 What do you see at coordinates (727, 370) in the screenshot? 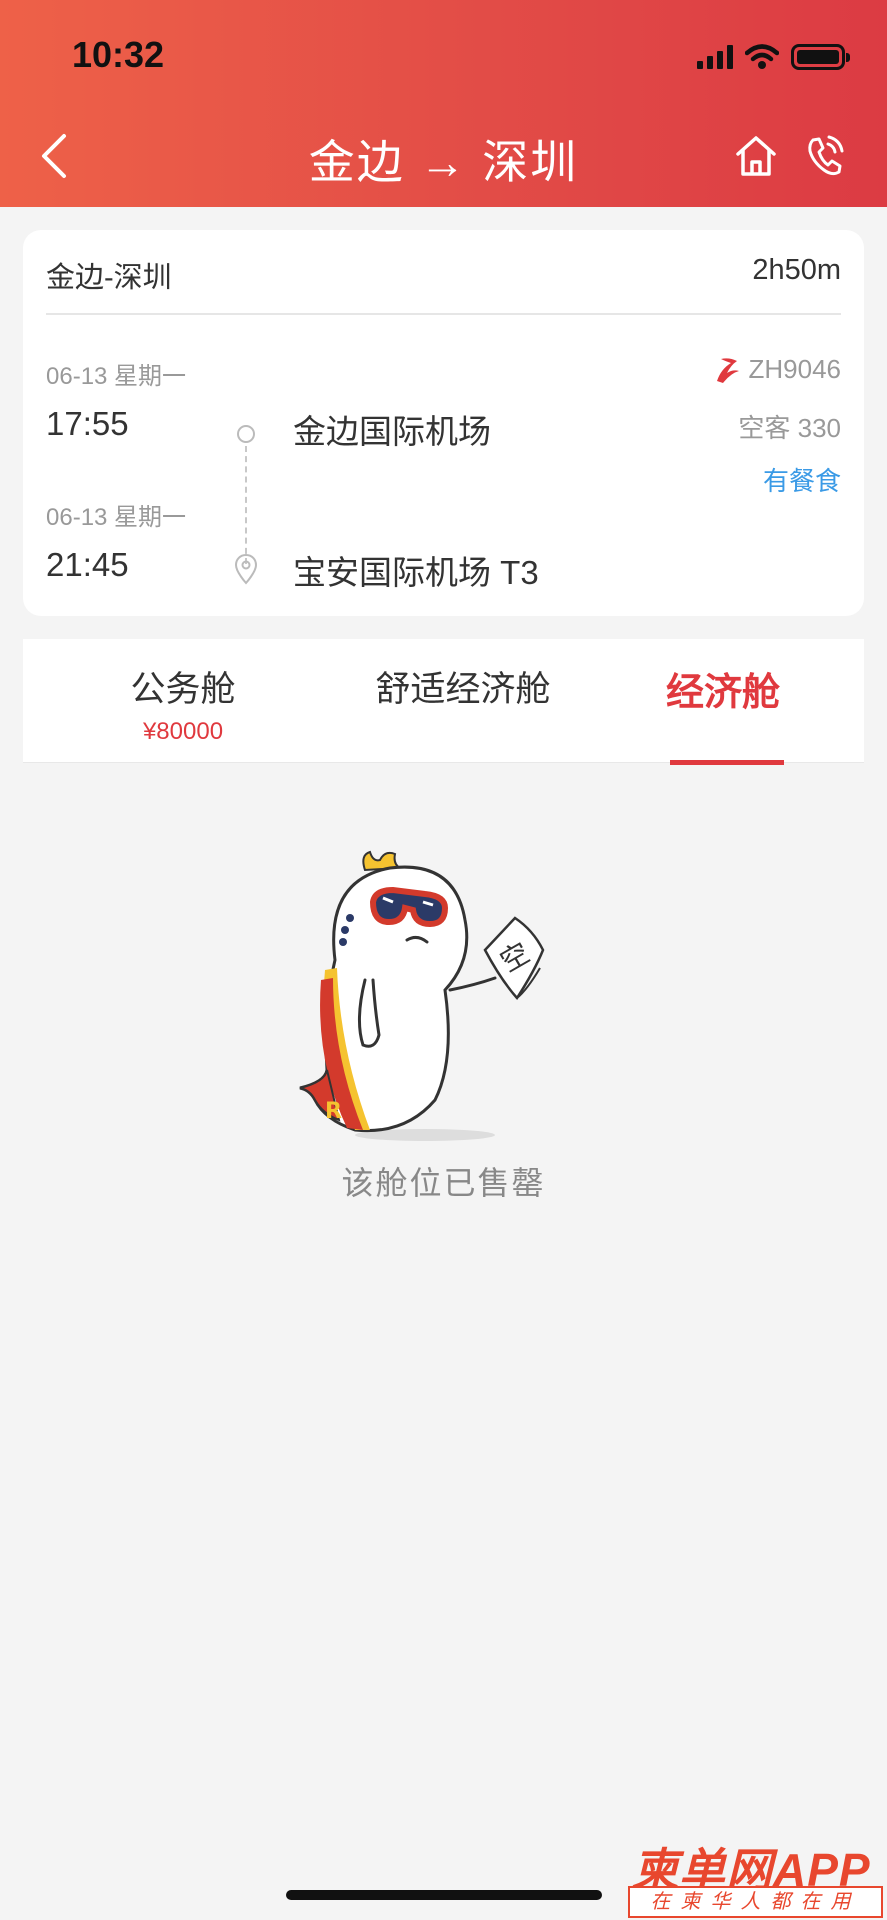
I see `airline-logo-icon` at bounding box center [727, 370].